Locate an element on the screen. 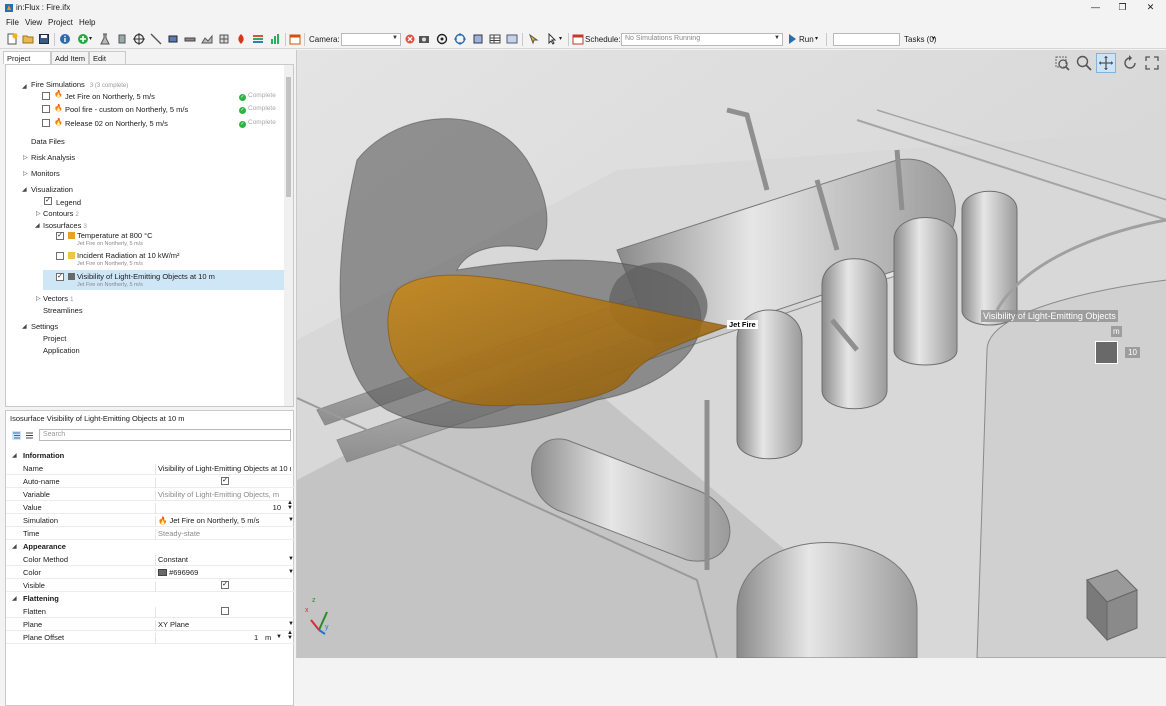 The height and width of the screenshot is (706, 1166). tree-project: Project is located at coordinates (54, 340).